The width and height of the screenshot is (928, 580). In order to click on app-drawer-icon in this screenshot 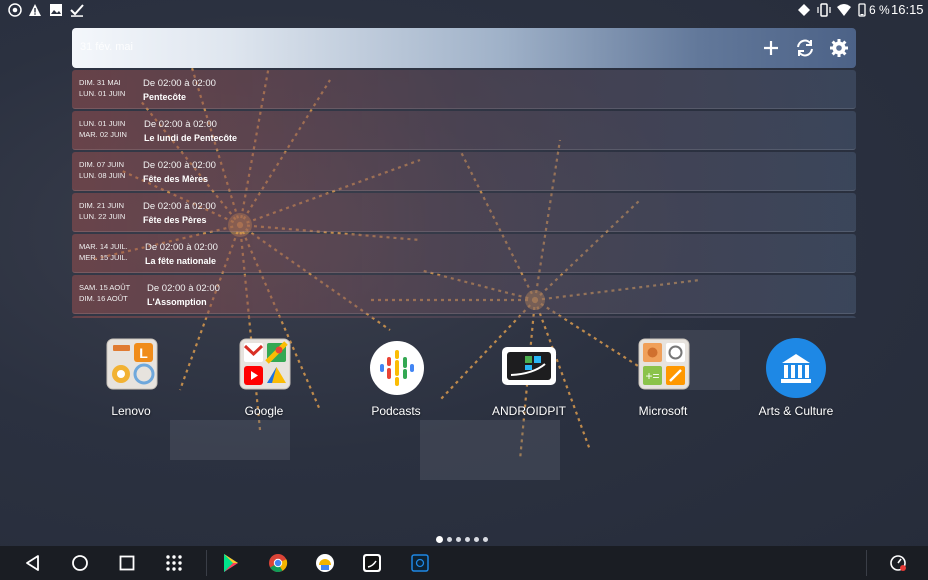, I will do `click(174, 563)`.